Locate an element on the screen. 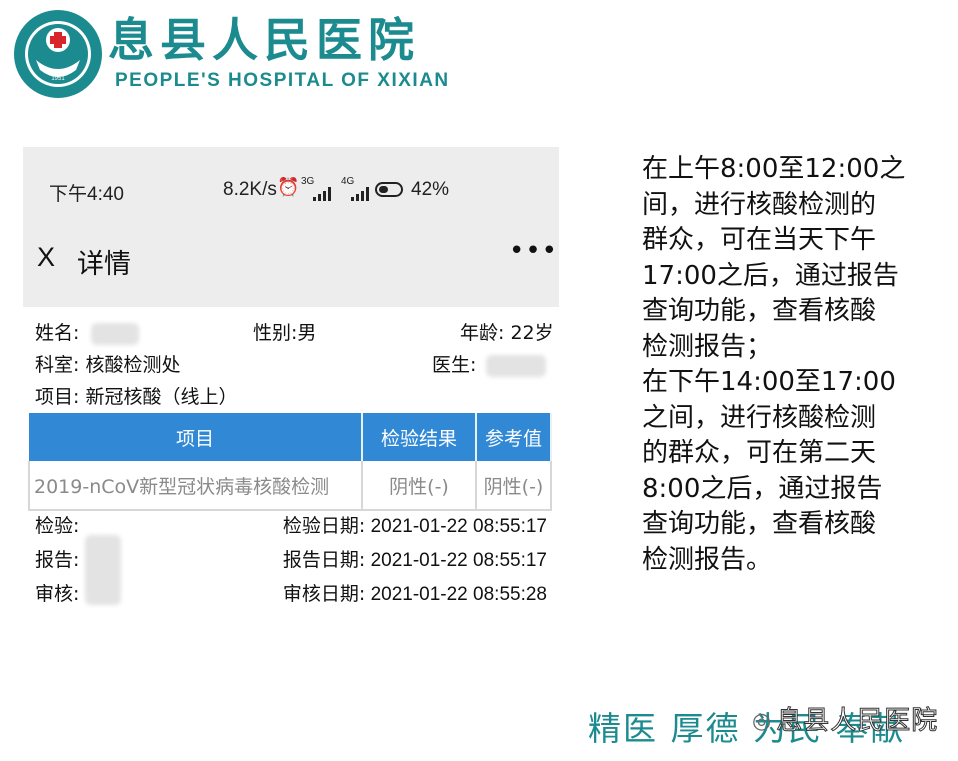  review-date: 2021-01-22 08:55:28 is located at coordinates (458, 594).